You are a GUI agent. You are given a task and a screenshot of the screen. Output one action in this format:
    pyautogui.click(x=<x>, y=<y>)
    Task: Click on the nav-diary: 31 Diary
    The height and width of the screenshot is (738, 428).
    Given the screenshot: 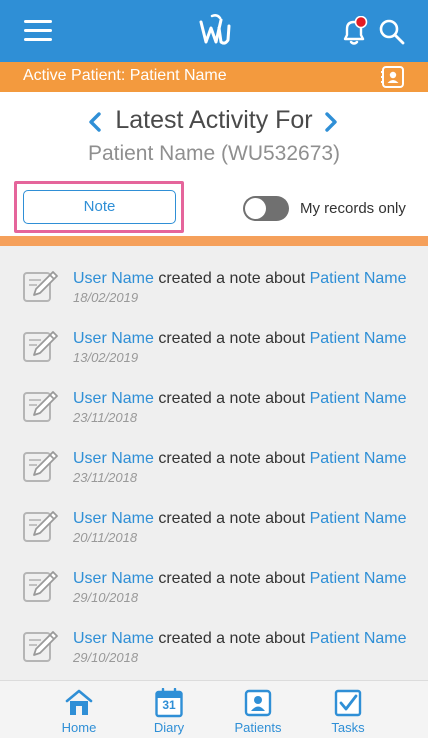 What is the action you would take?
    pyautogui.click(x=169, y=709)
    